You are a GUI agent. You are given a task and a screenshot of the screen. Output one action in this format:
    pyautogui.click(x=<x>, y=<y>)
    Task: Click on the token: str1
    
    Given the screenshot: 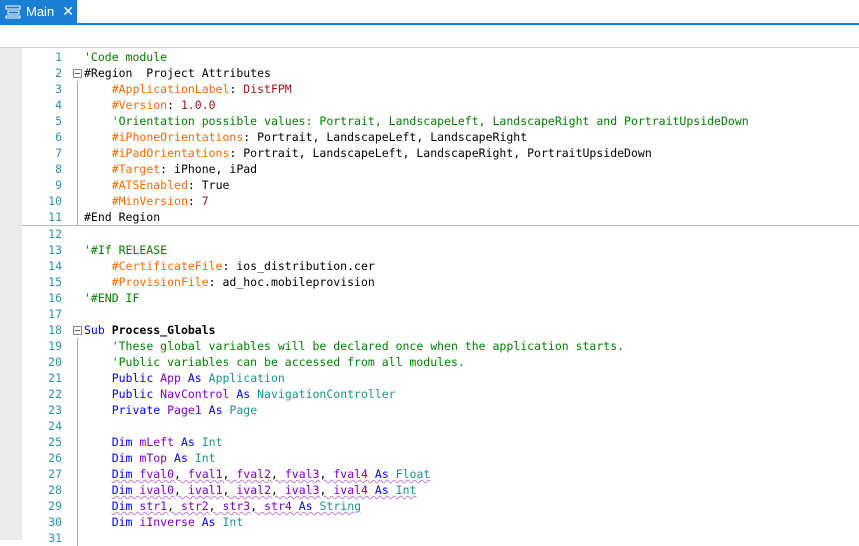 What is the action you would take?
    pyautogui.click(x=153, y=506)
    